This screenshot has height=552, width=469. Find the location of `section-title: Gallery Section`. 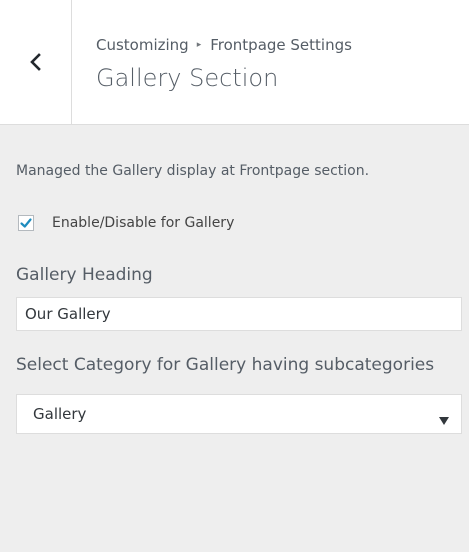

section-title: Gallery Section is located at coordinates (187, 78).